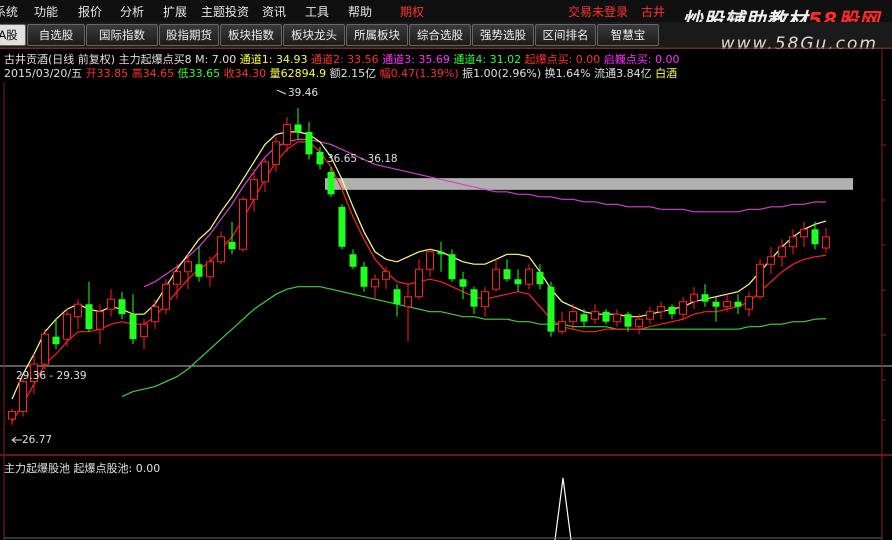  I want to click on low-arrow, so click(16, 440).